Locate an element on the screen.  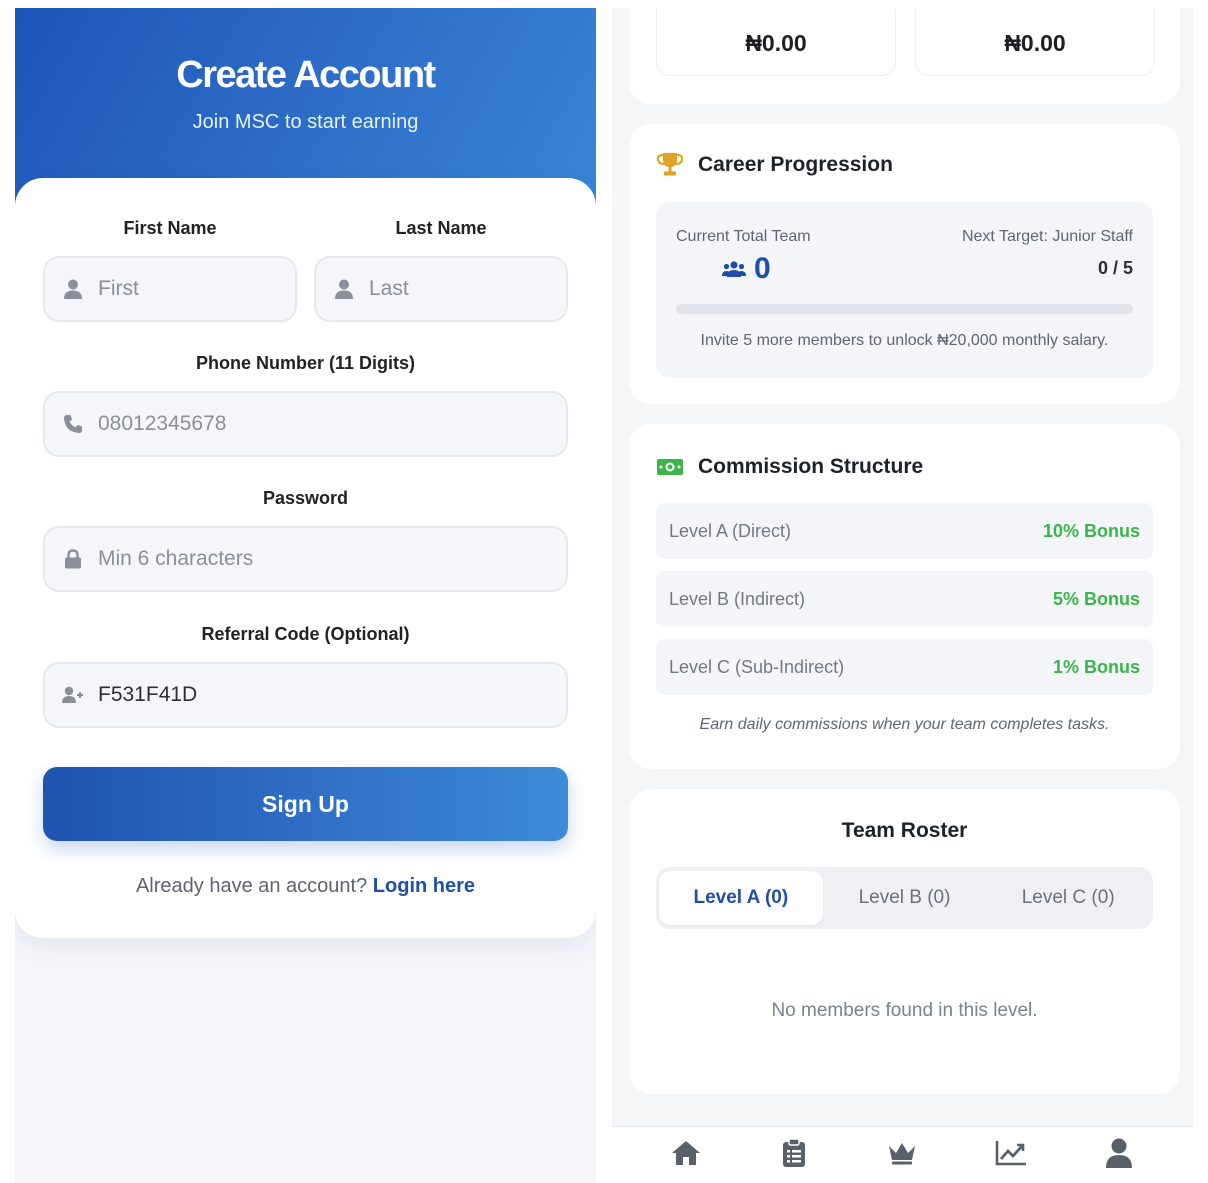
bottom-nav is located at coordinates (902, 1154).